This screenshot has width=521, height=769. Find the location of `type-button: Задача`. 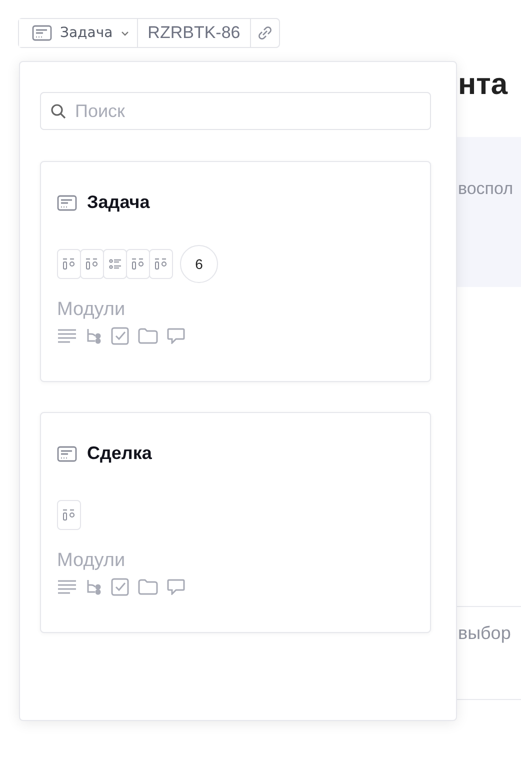

type-button: Задача is located at coordinates (78, 33).